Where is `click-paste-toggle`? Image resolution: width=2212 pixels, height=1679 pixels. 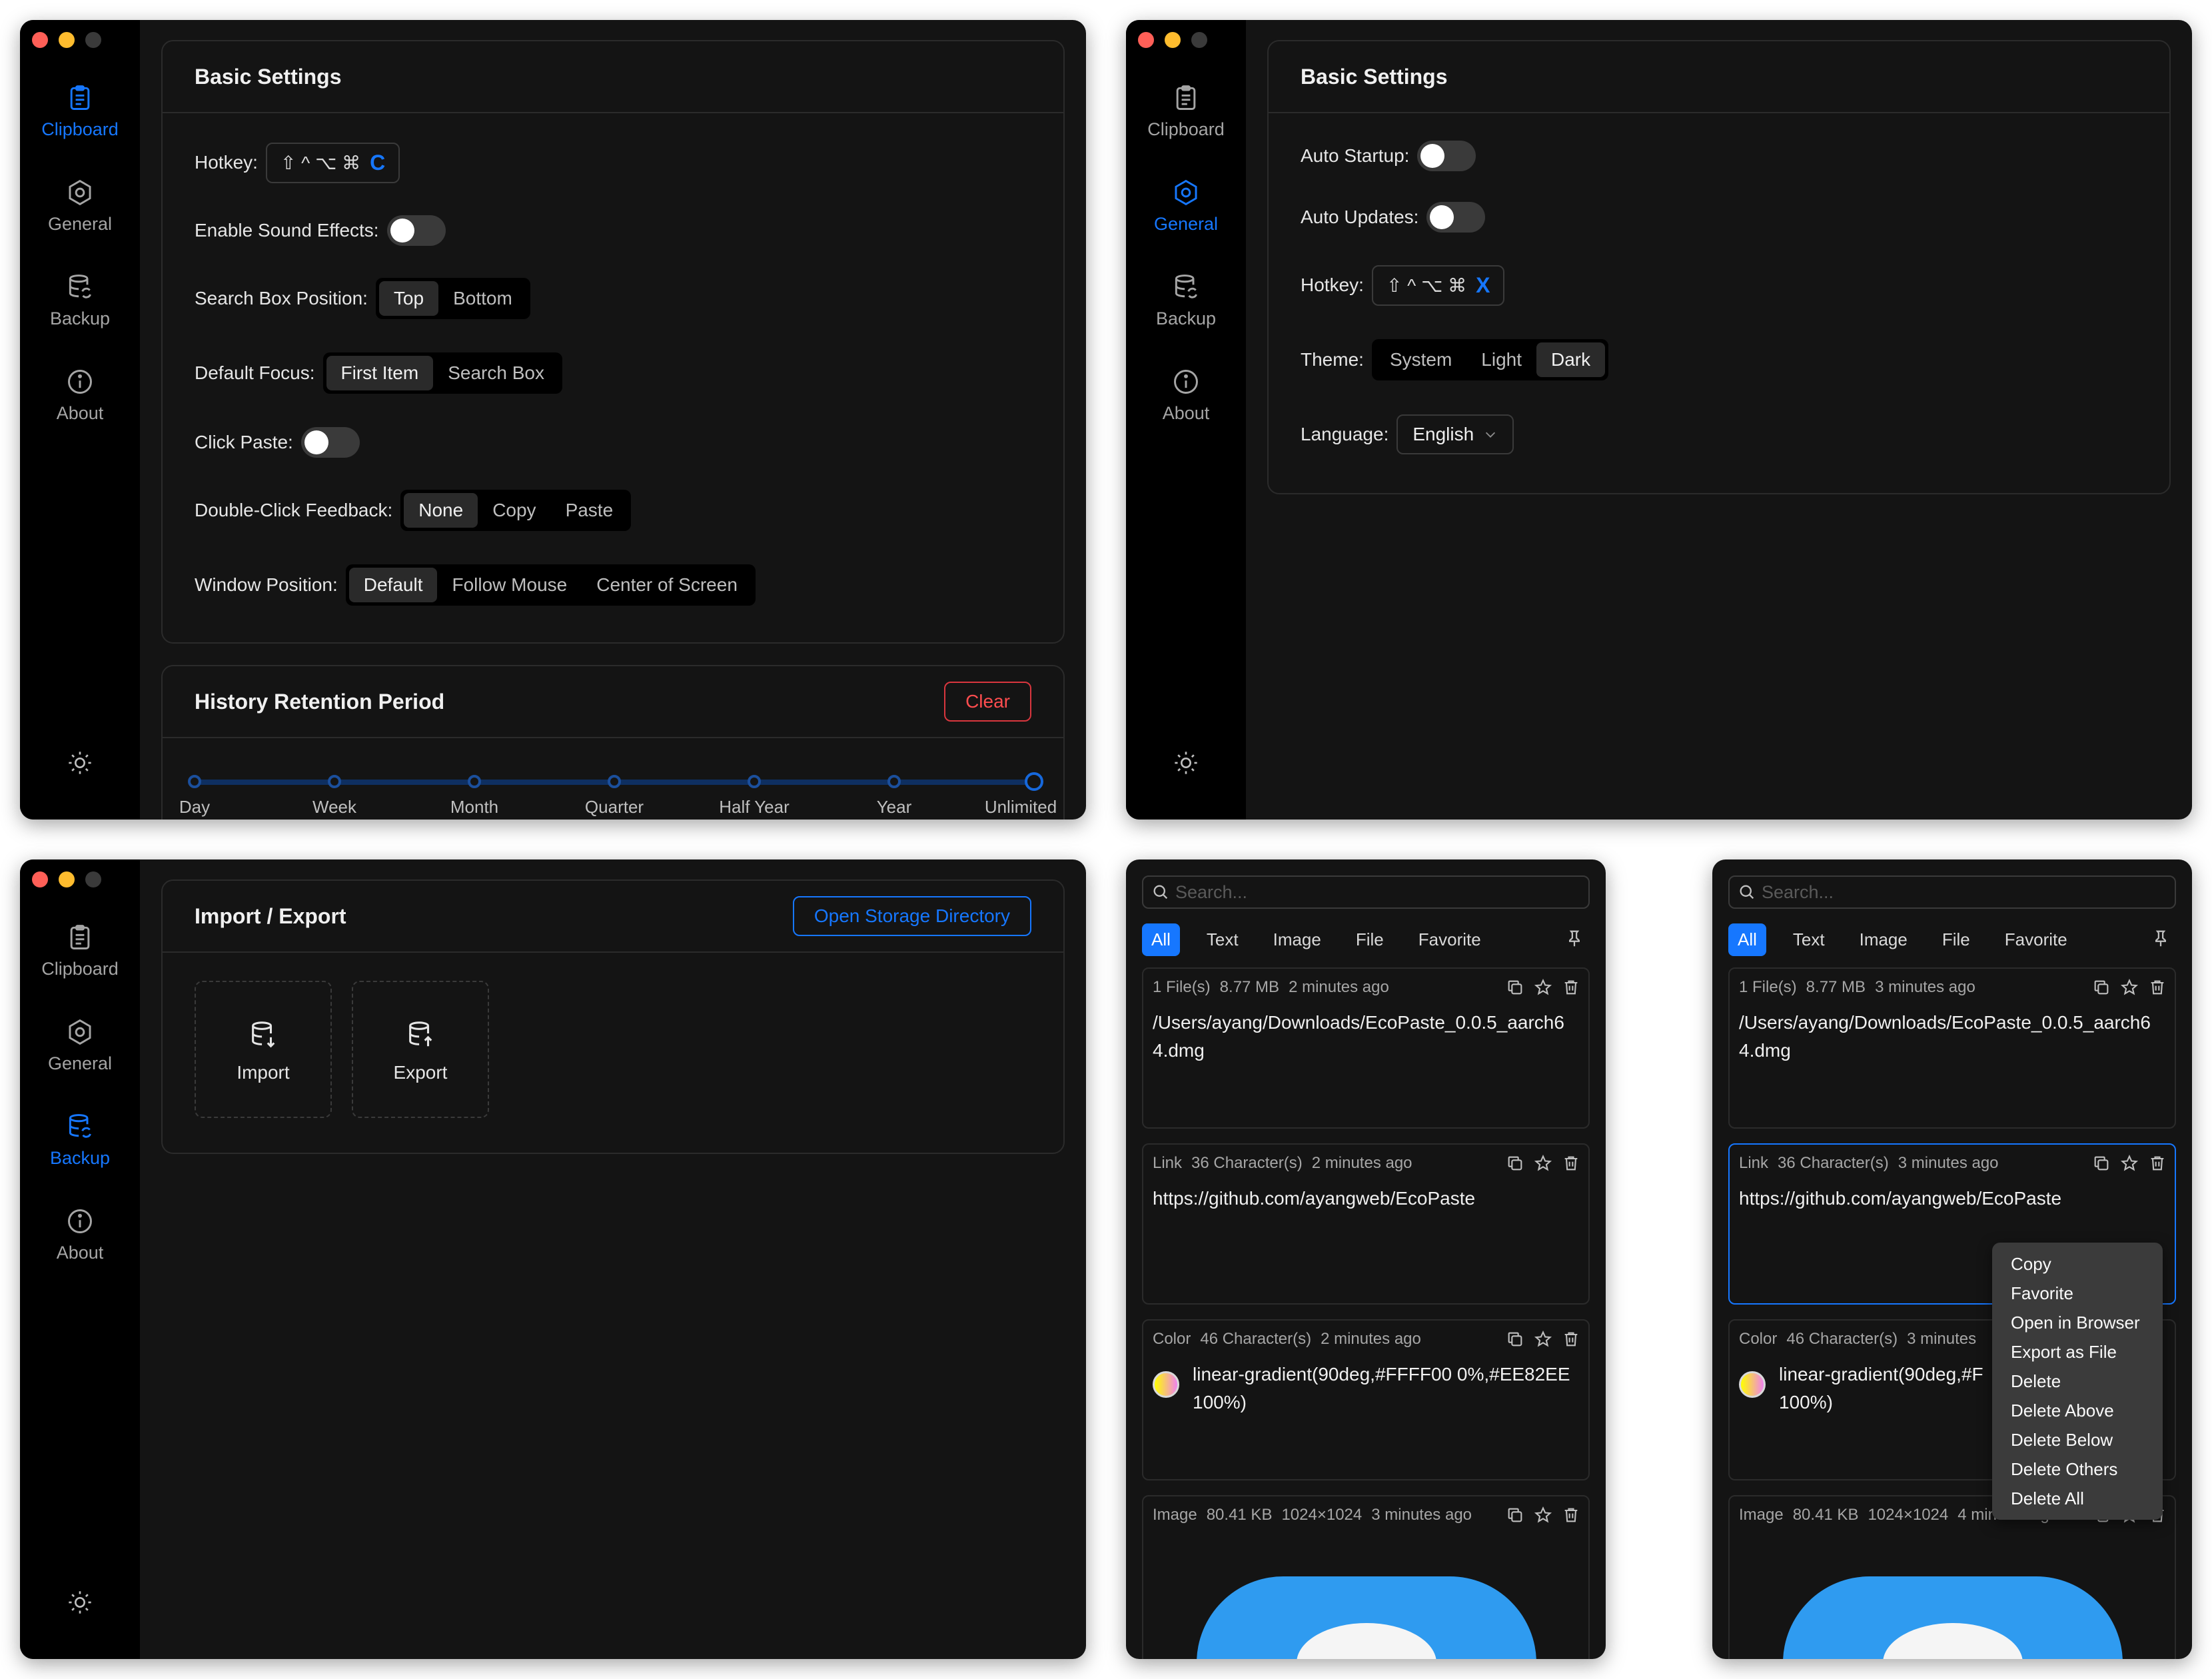 click-paste-toggle is located at coordinates (330, 442).